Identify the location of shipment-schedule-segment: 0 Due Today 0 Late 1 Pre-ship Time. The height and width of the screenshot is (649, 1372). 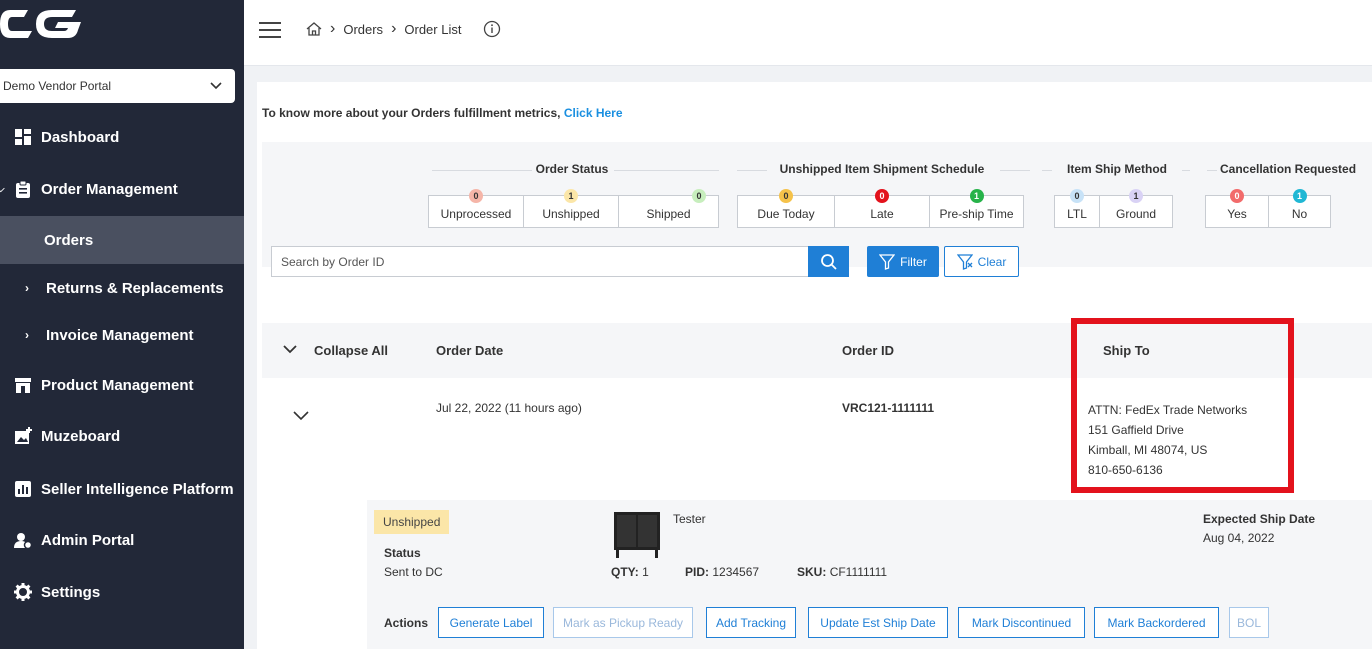
(880, 208).